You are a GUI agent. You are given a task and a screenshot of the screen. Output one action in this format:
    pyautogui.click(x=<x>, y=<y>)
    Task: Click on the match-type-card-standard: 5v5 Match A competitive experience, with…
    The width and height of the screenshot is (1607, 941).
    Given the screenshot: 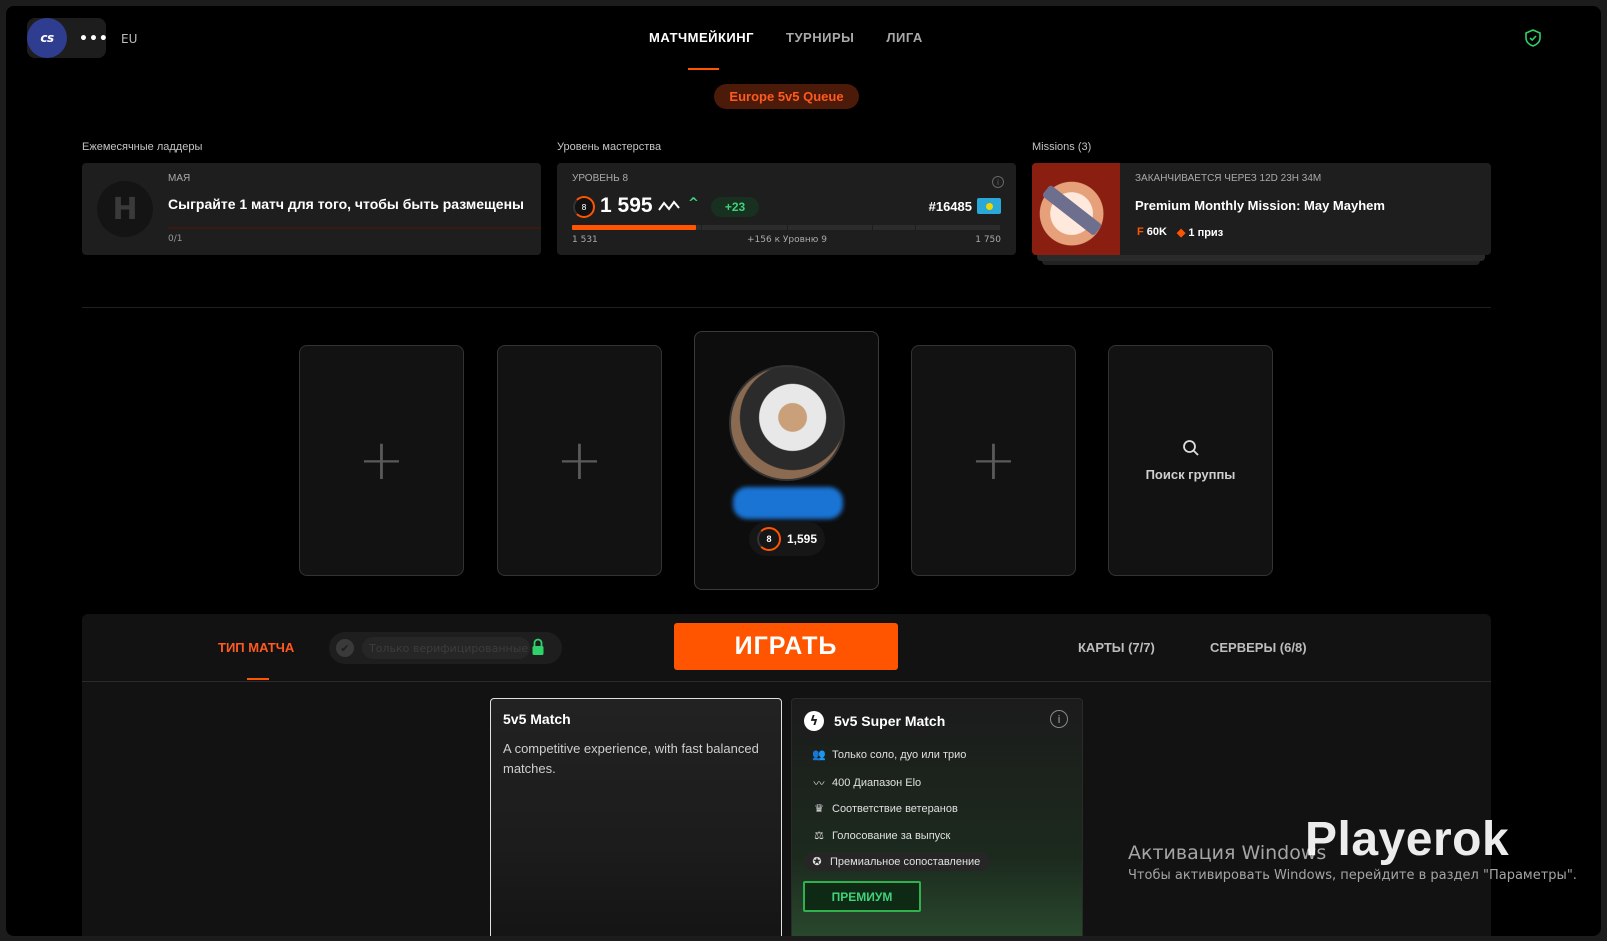 What is the action you would take?
    pyautogui.click(x=636, y=817)
    